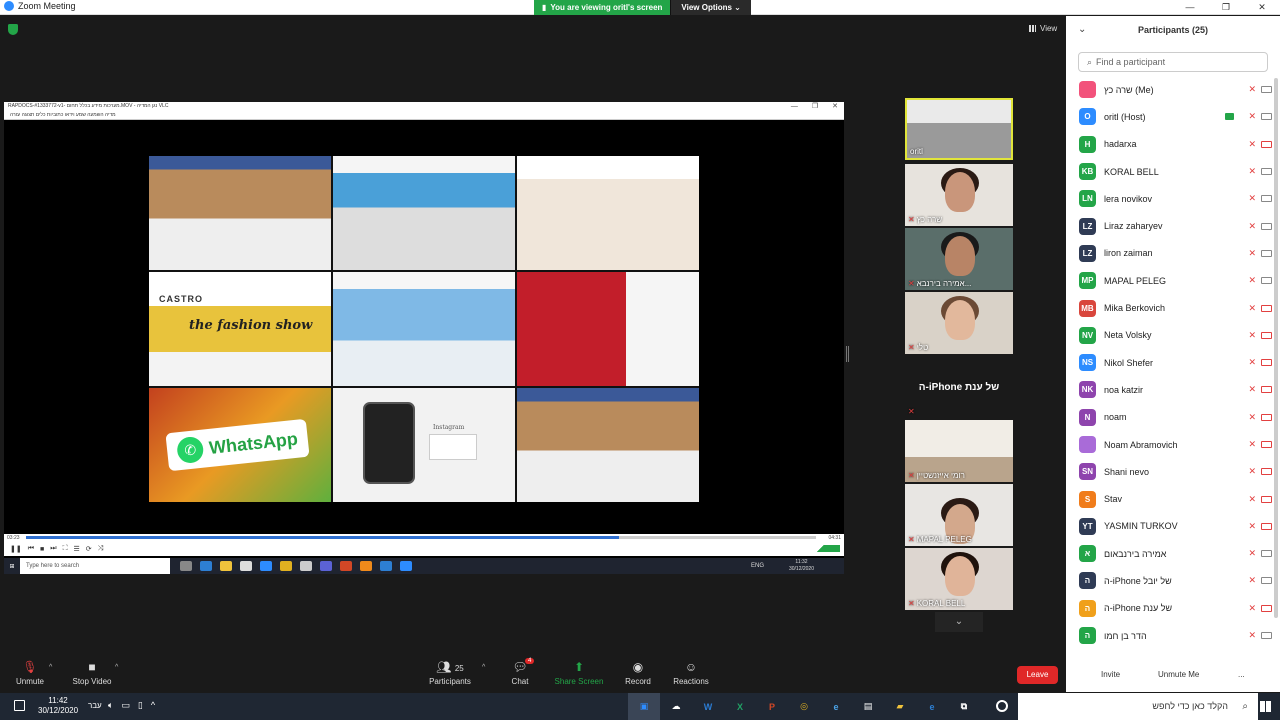 Image resolution: width=1280 pixels, height=720 pixels. What do you see at coordinates (1138, 608) in the screenshot?
I see `participant-name: ה-iPhone של ענת` at bounding box center [1138, 608].